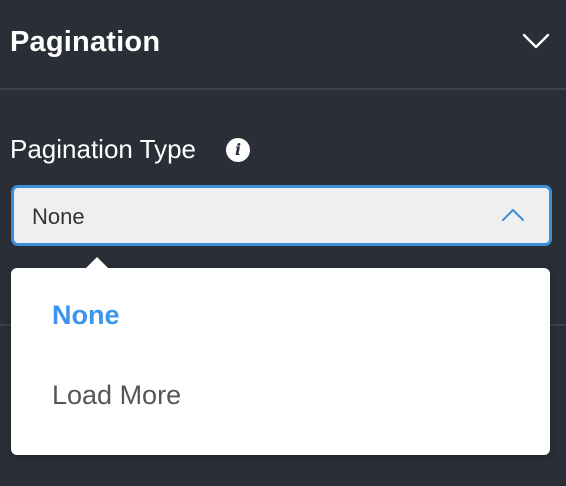 Image resolution: width=566 pixels, height=486 pixels. I want to click on dropdown-pointer, so click(97, 262).